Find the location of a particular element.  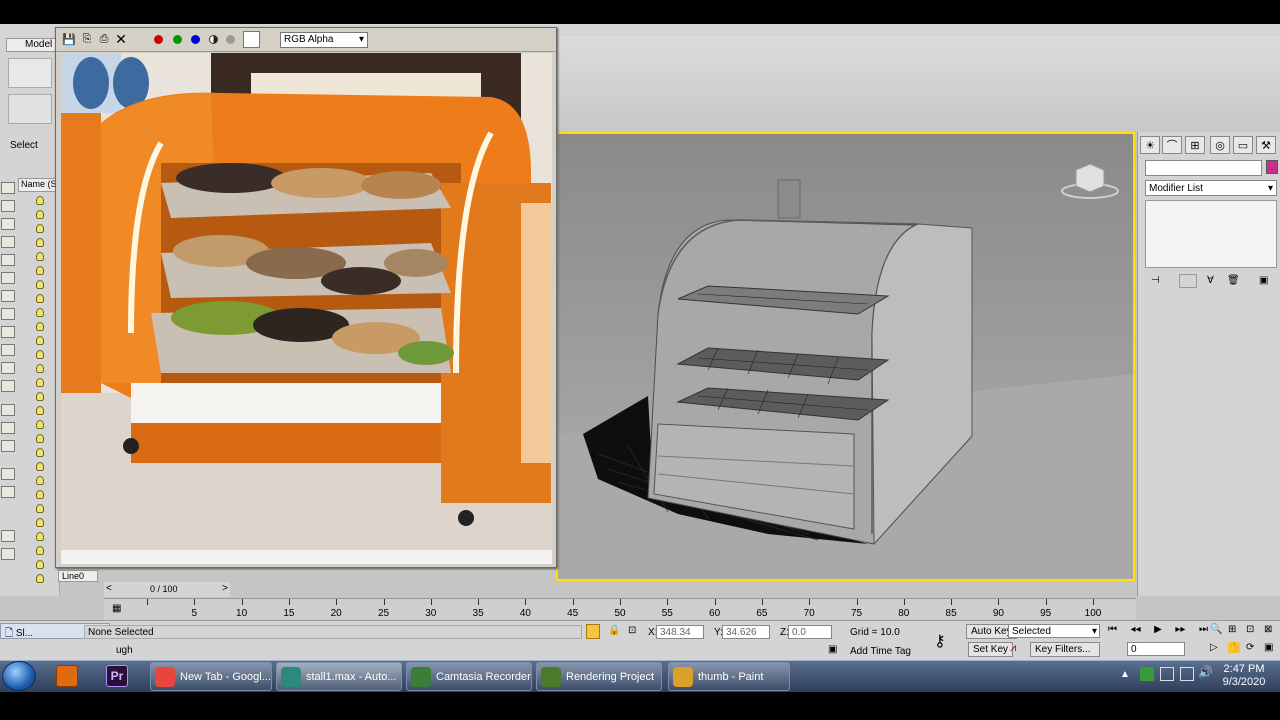

field-of-view-icon: ▷ is located at coordinates (1214, 647).